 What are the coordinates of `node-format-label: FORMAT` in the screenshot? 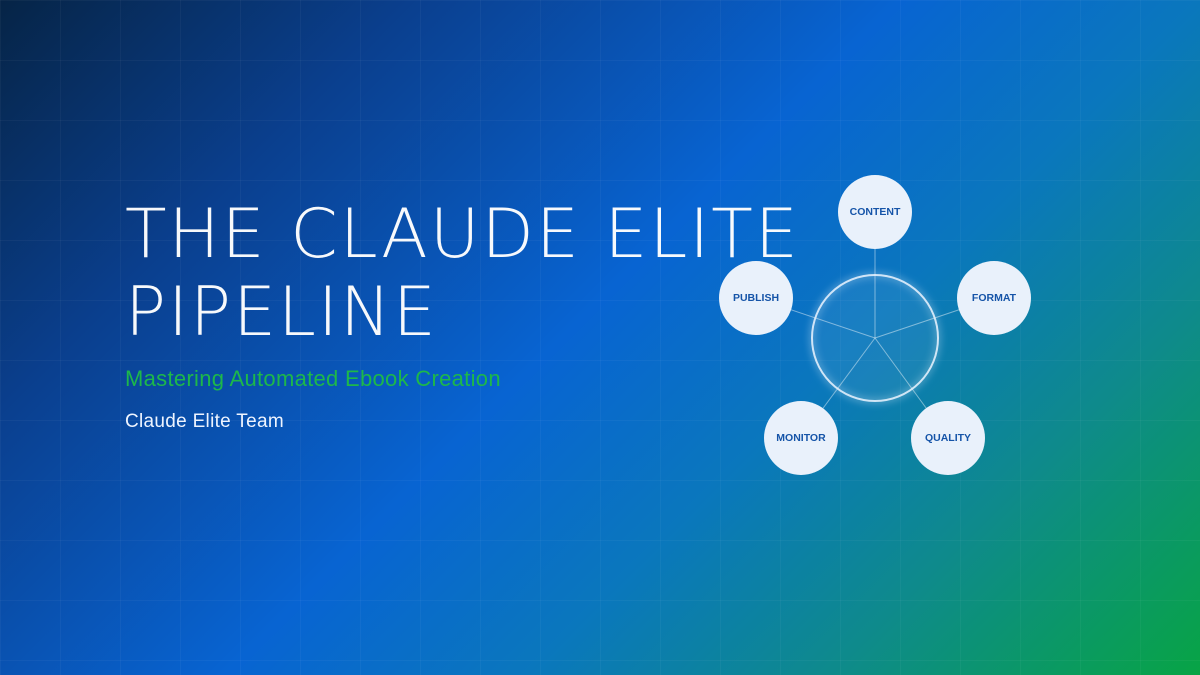 It's located at (994, 298).